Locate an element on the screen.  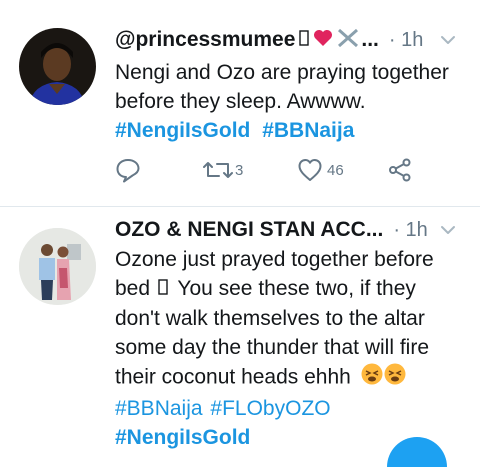
hashtag-link: #FLObyOZO is located at coordinates (270, 408).